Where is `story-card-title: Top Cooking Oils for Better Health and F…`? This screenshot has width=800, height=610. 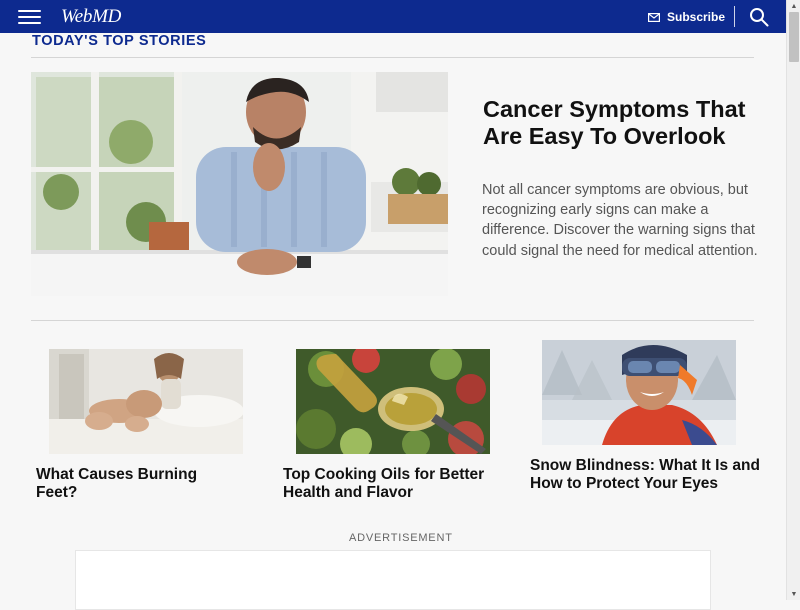 story-card-title: Top Cooking Oils for Better Health and F… is located at coordinates (390, 484).